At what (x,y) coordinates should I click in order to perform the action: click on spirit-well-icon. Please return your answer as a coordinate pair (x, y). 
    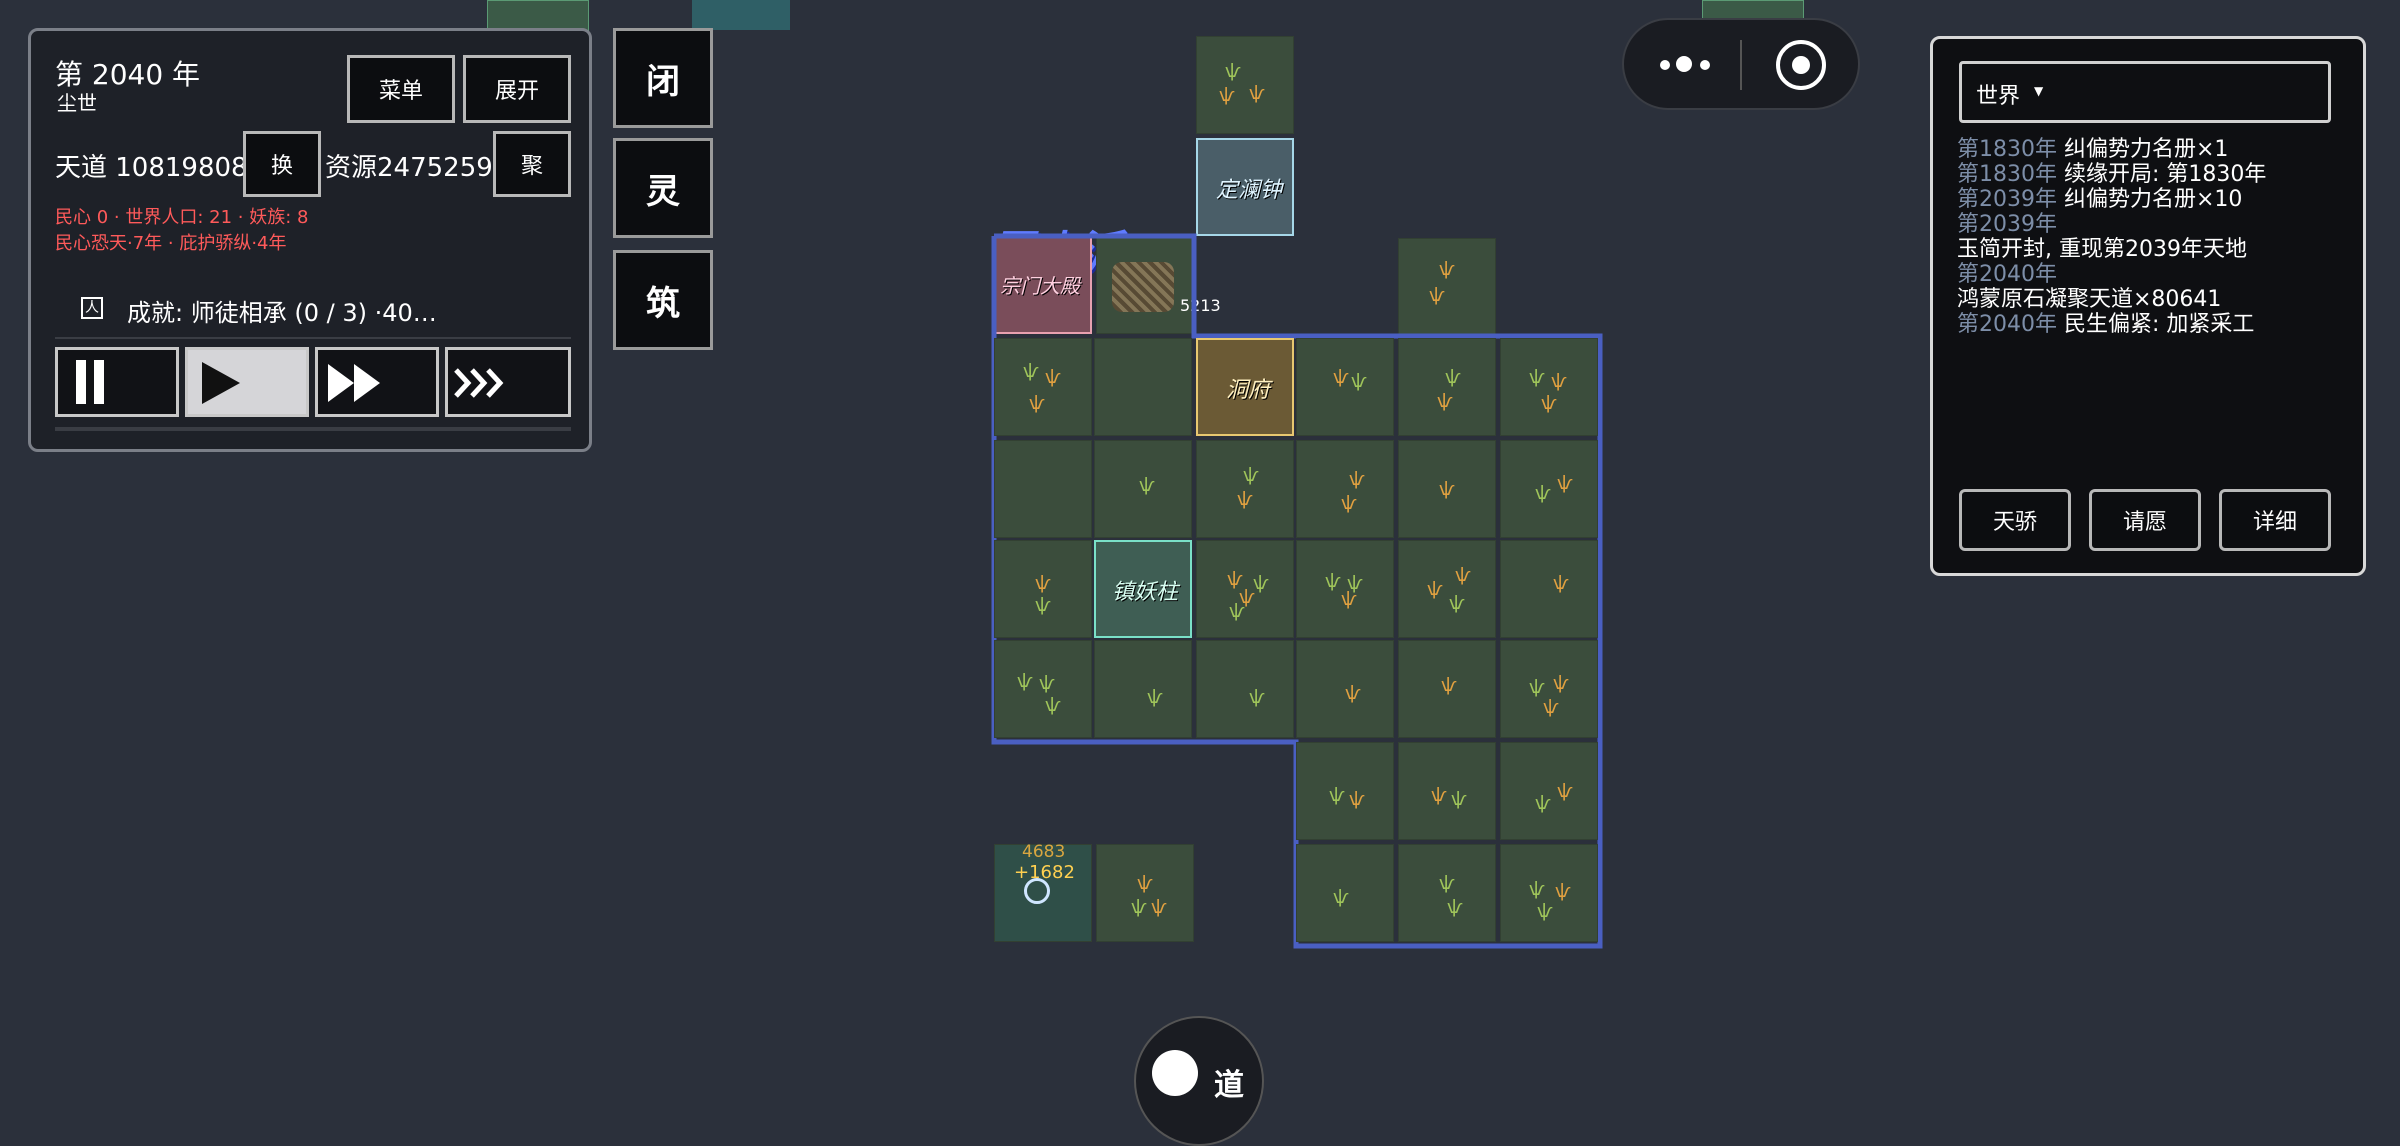
    Looking at the image, I should click on (1037, 891).